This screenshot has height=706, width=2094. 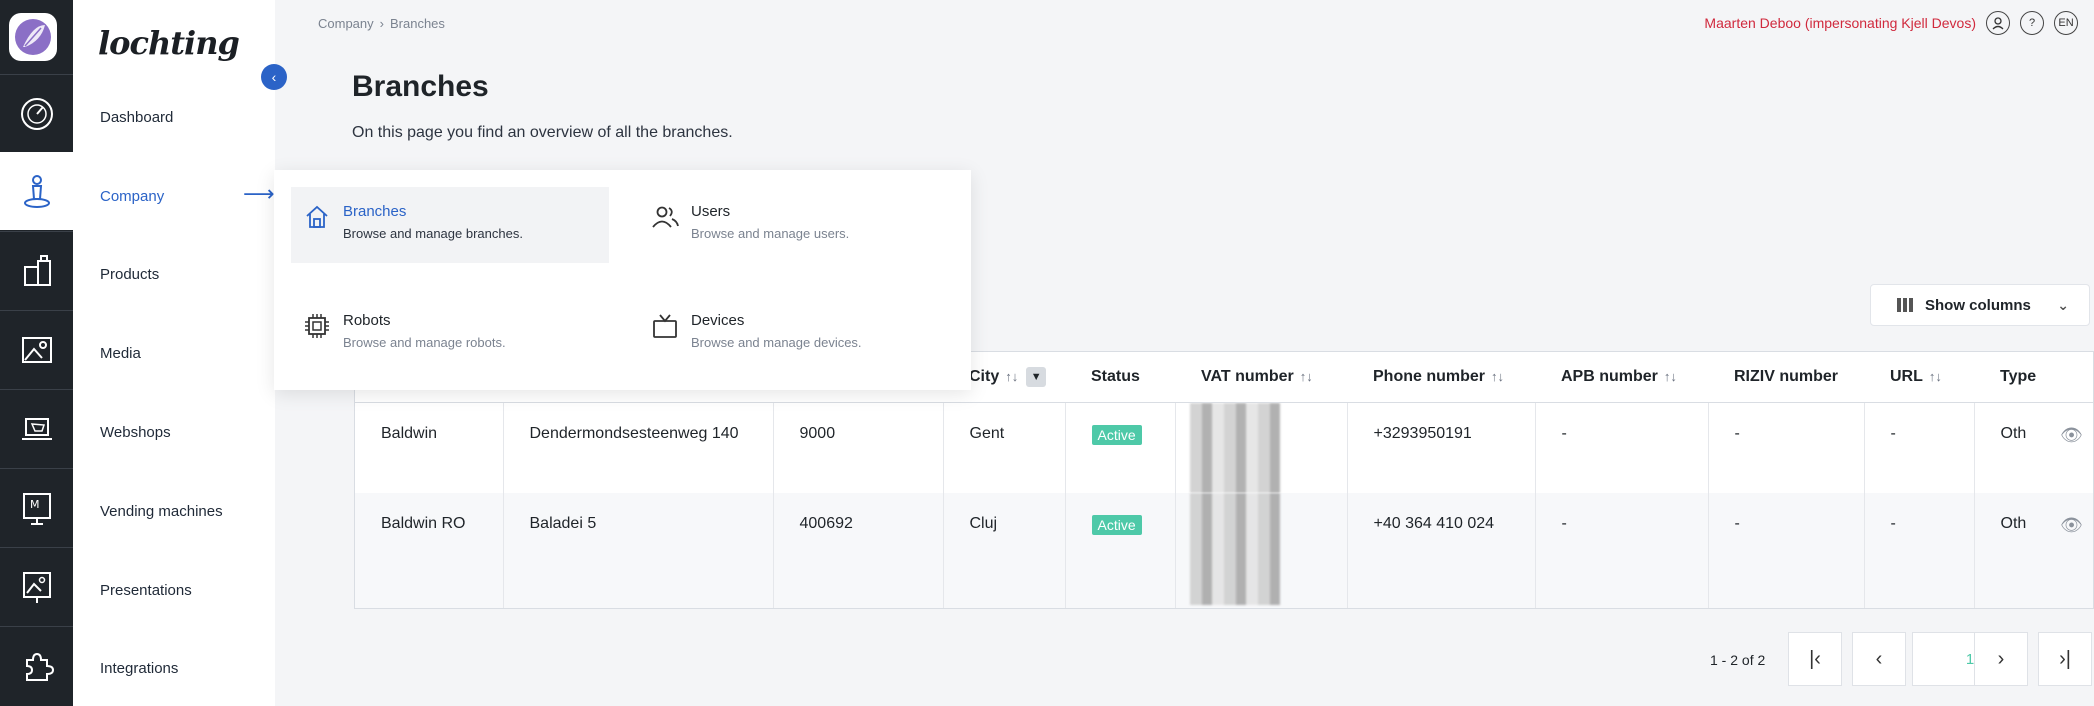 I want to click on webshop-laptop-icon, so click(x=36, y=428).